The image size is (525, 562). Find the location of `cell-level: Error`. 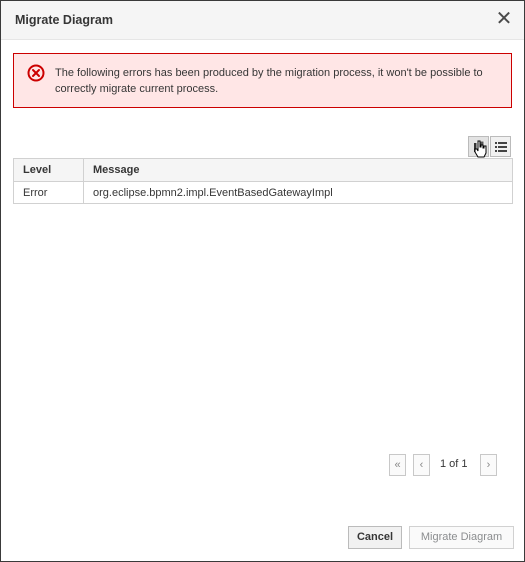

cell-level: Error is located at coordinates (48, 192).